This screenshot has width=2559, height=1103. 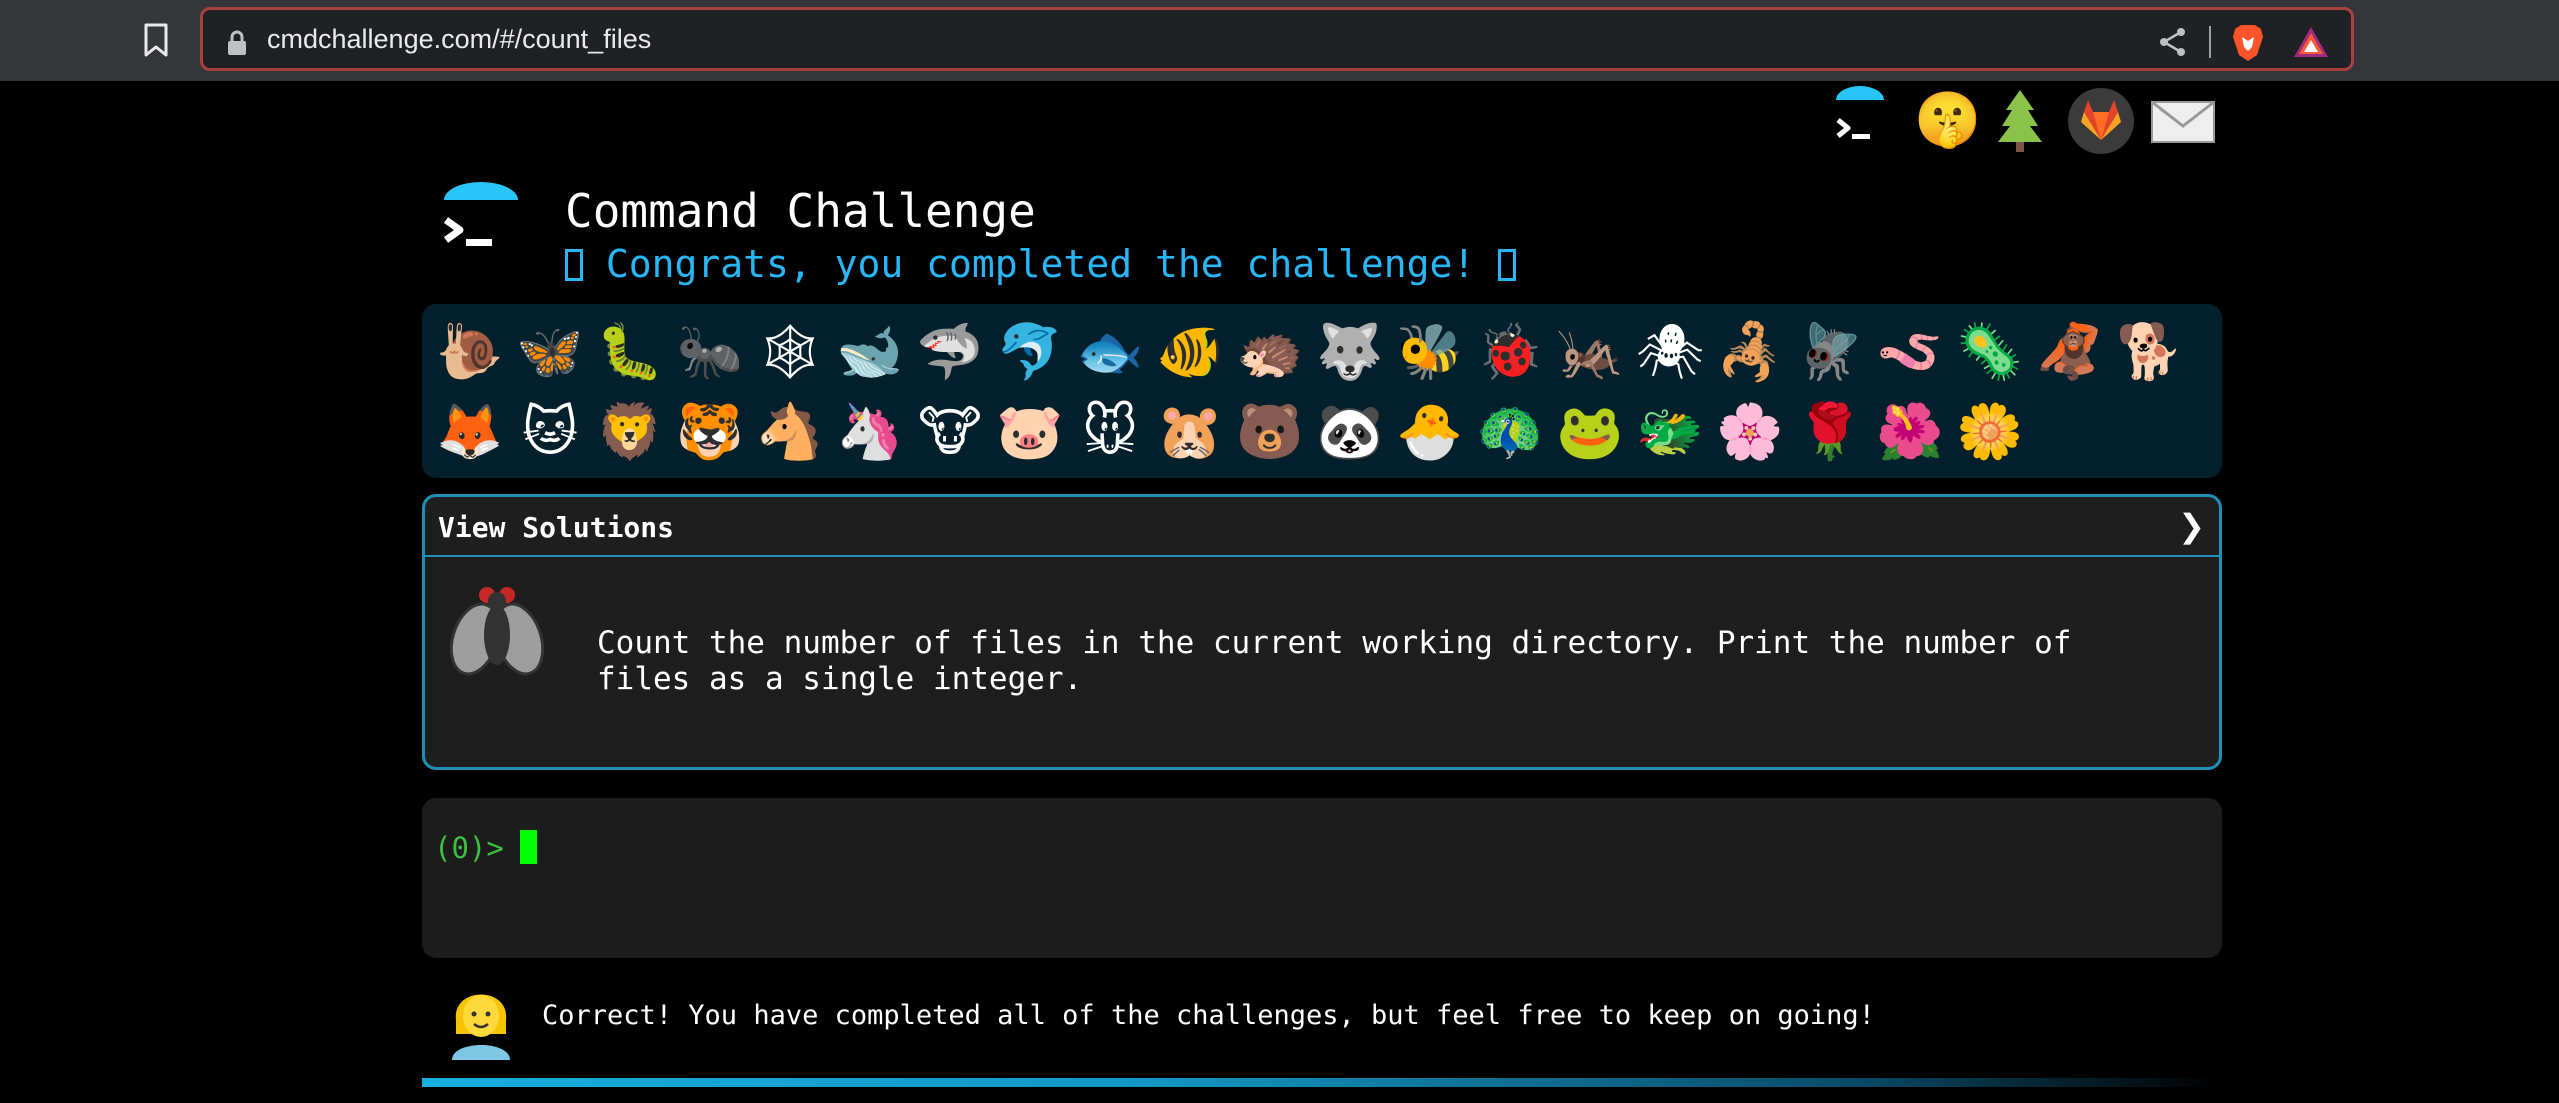 What do you see at coordinates (1830, 352) in the screenshot?
I see `fly-icon: 🪰` at bounding box center [1830, 352].